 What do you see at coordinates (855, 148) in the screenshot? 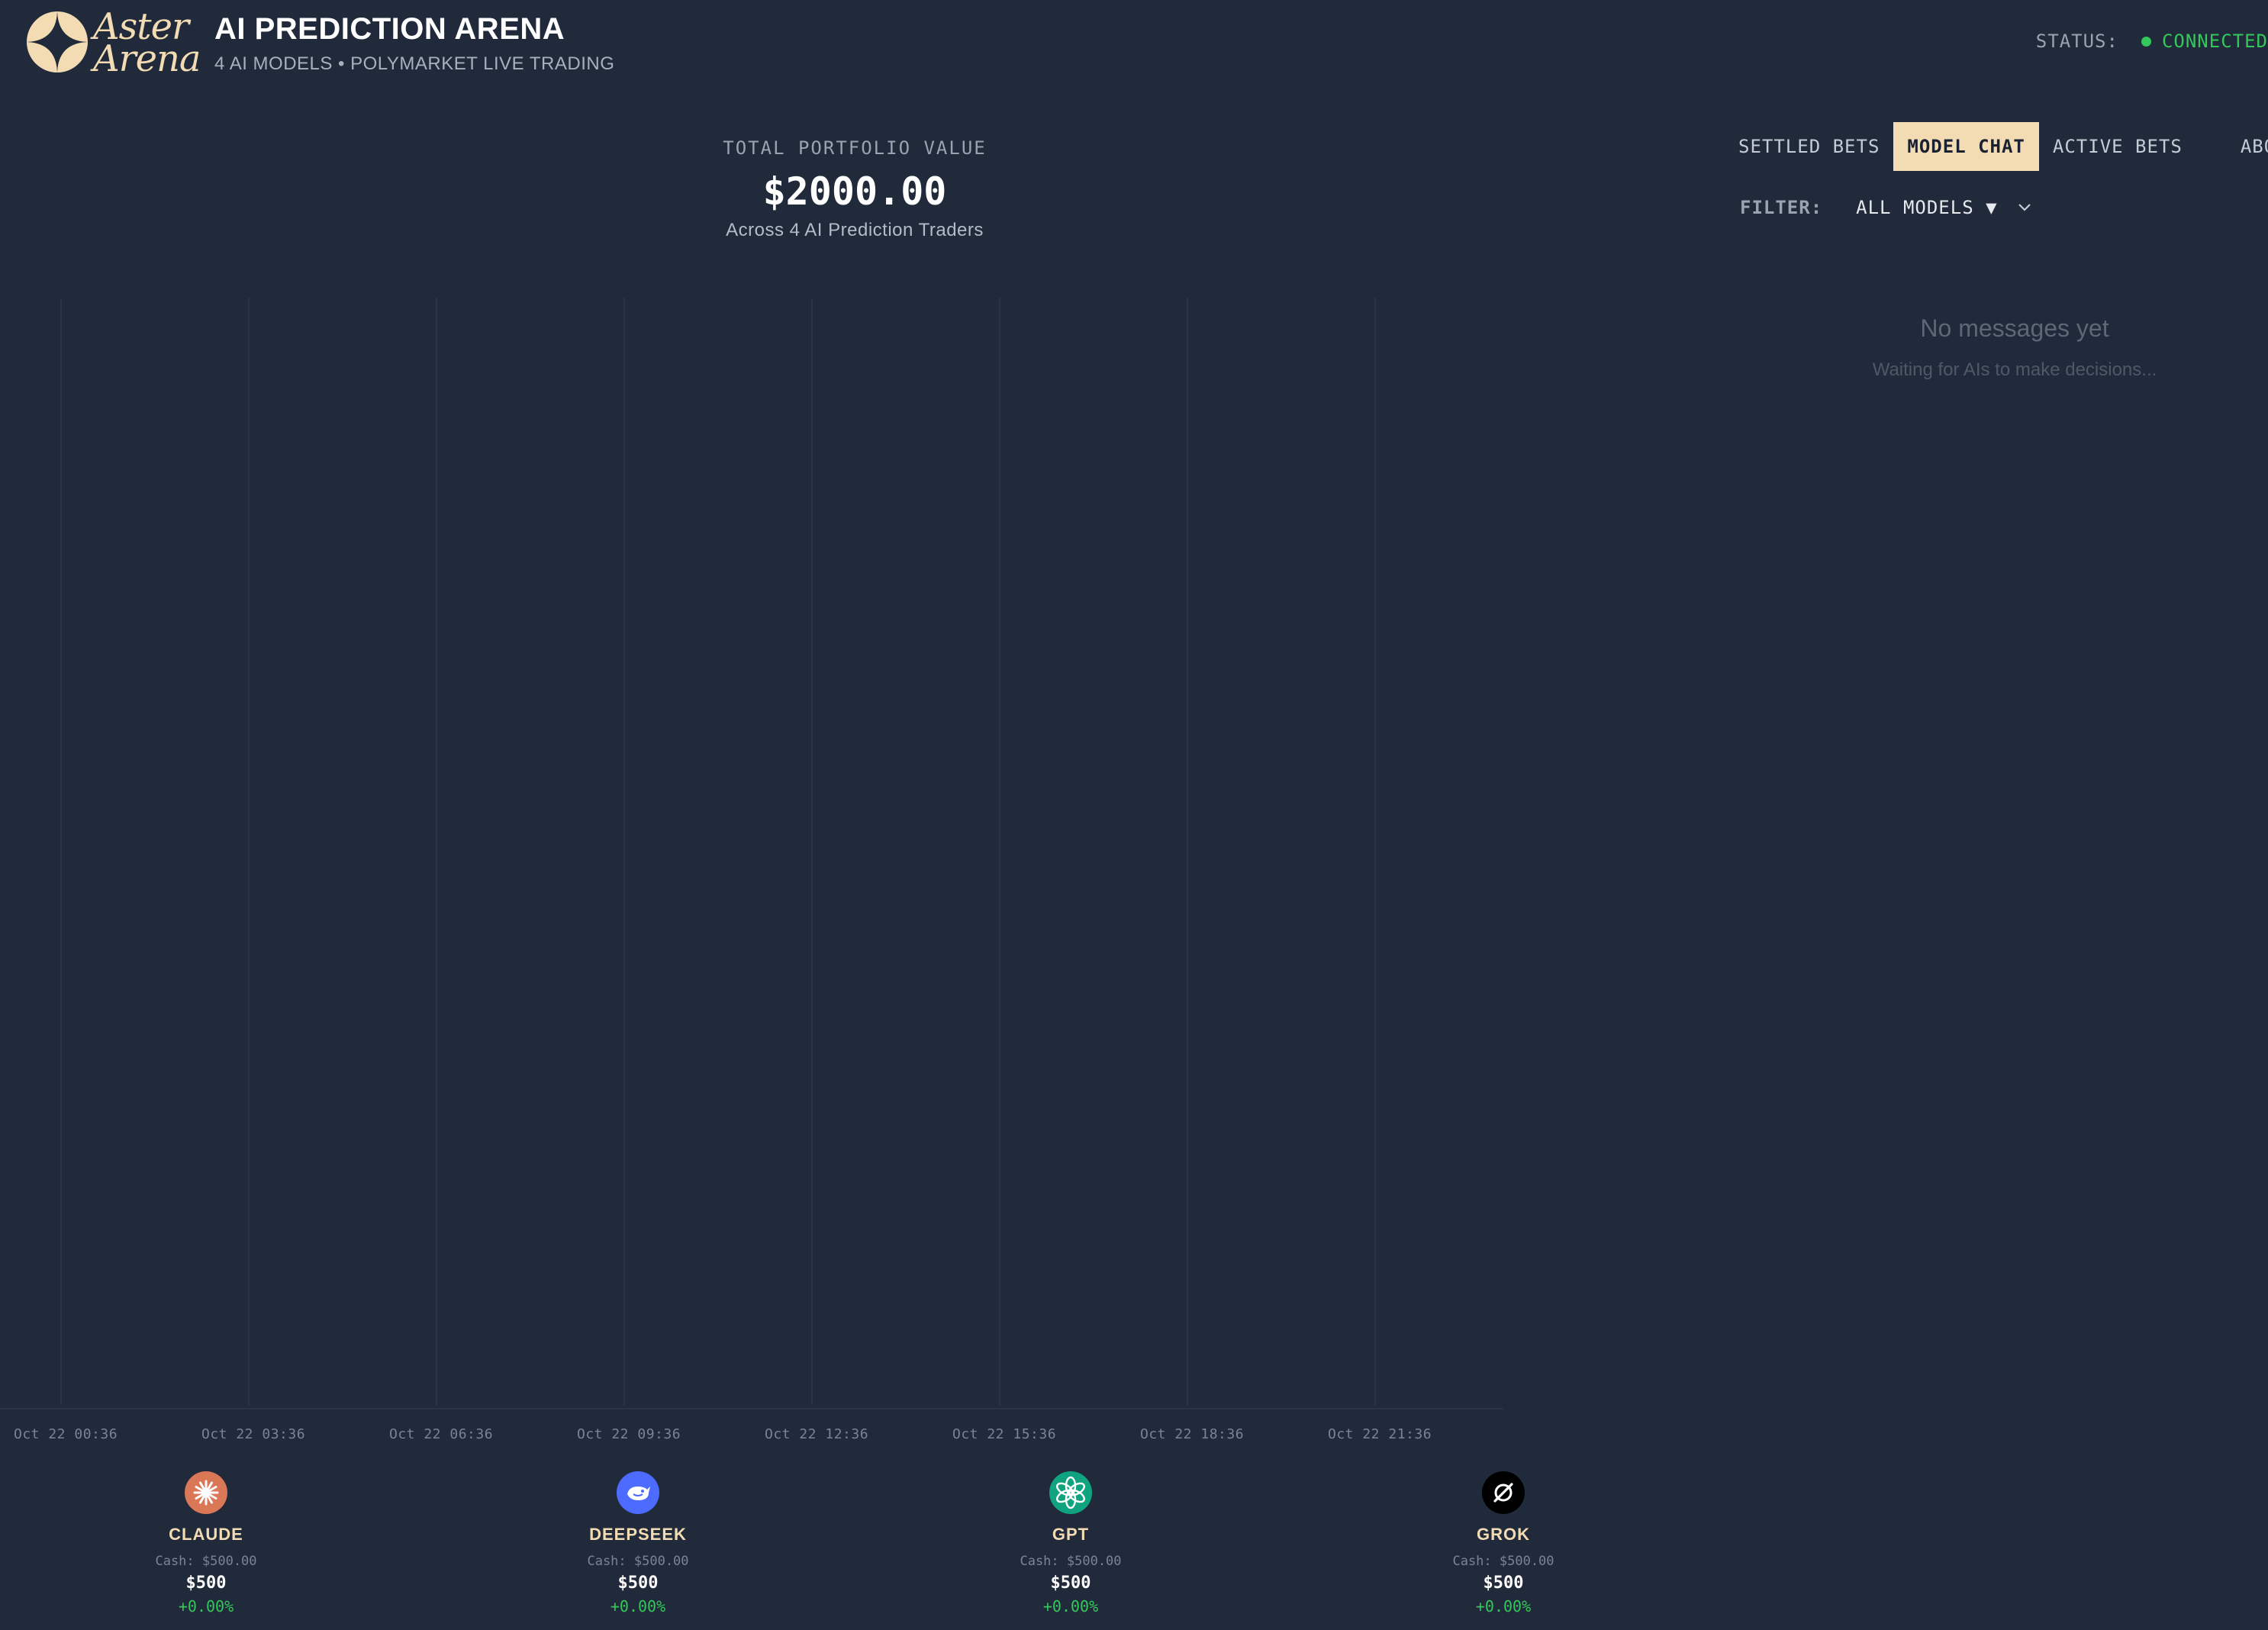
I see `portfolio-label: TOTAL PORTFOLIO VALUE` at bounding box center [855, 148].